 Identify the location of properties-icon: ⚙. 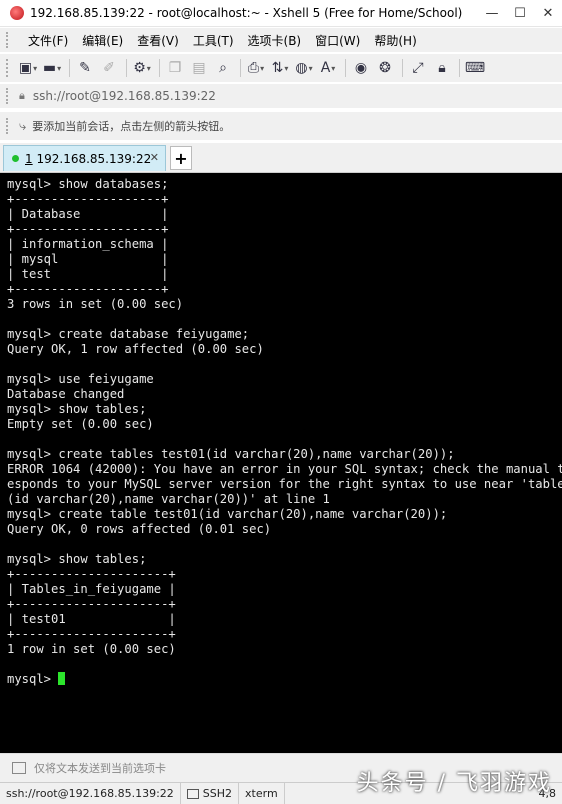
(142, 68).